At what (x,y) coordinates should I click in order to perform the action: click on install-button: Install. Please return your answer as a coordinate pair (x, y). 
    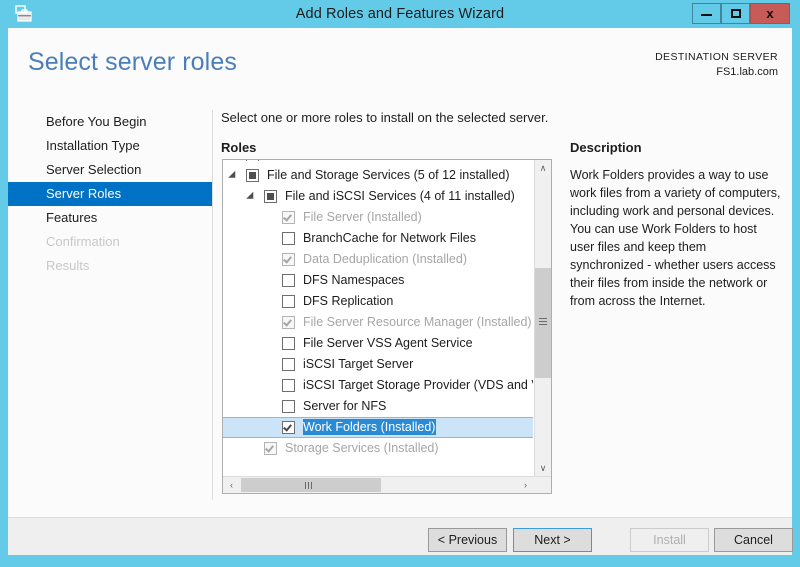
    Looking at the image, I should click on (669, 540).